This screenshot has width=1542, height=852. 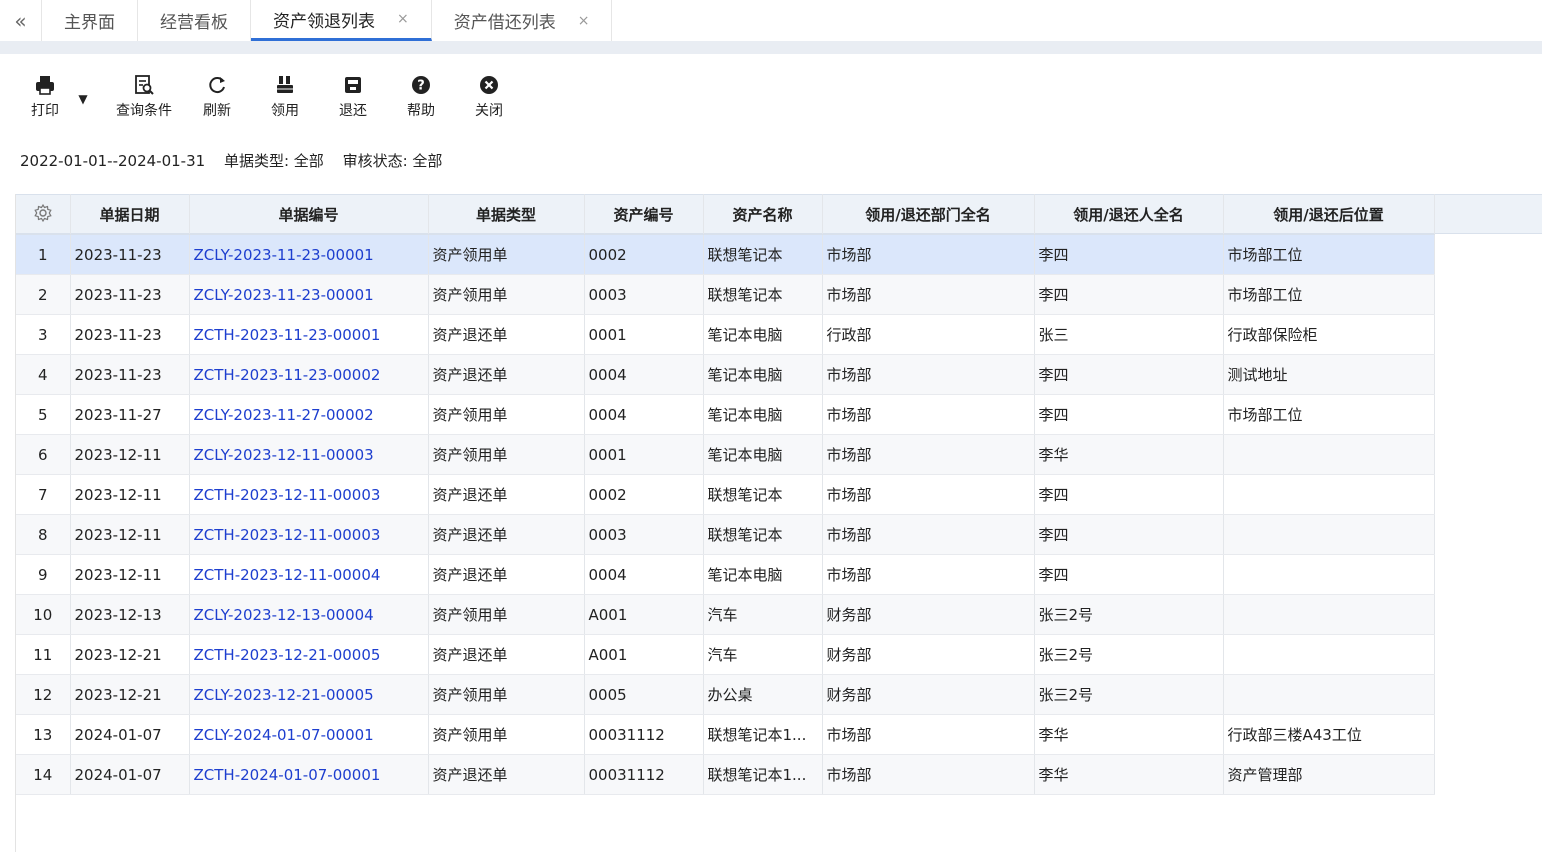 I want to click on tab-divider-strip, so click(x=771, y=47).